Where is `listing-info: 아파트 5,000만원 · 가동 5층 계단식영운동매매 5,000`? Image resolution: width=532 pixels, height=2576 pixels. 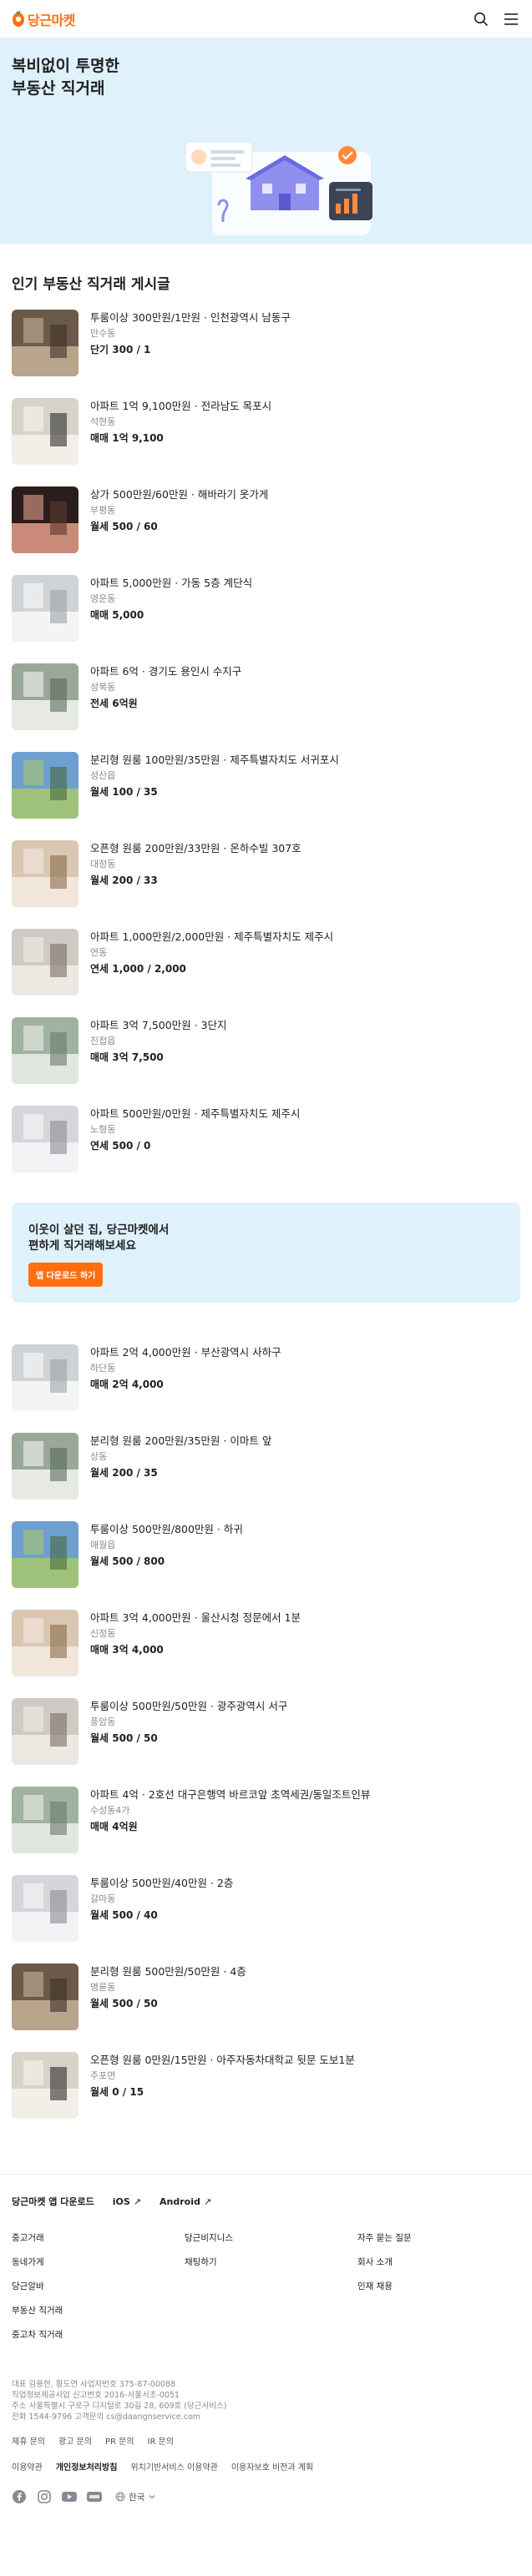
listing-info: 아파트 5,000만원 · 가동 5층 계단식영운동매매 5,000 is located at coordinates (171, 599).